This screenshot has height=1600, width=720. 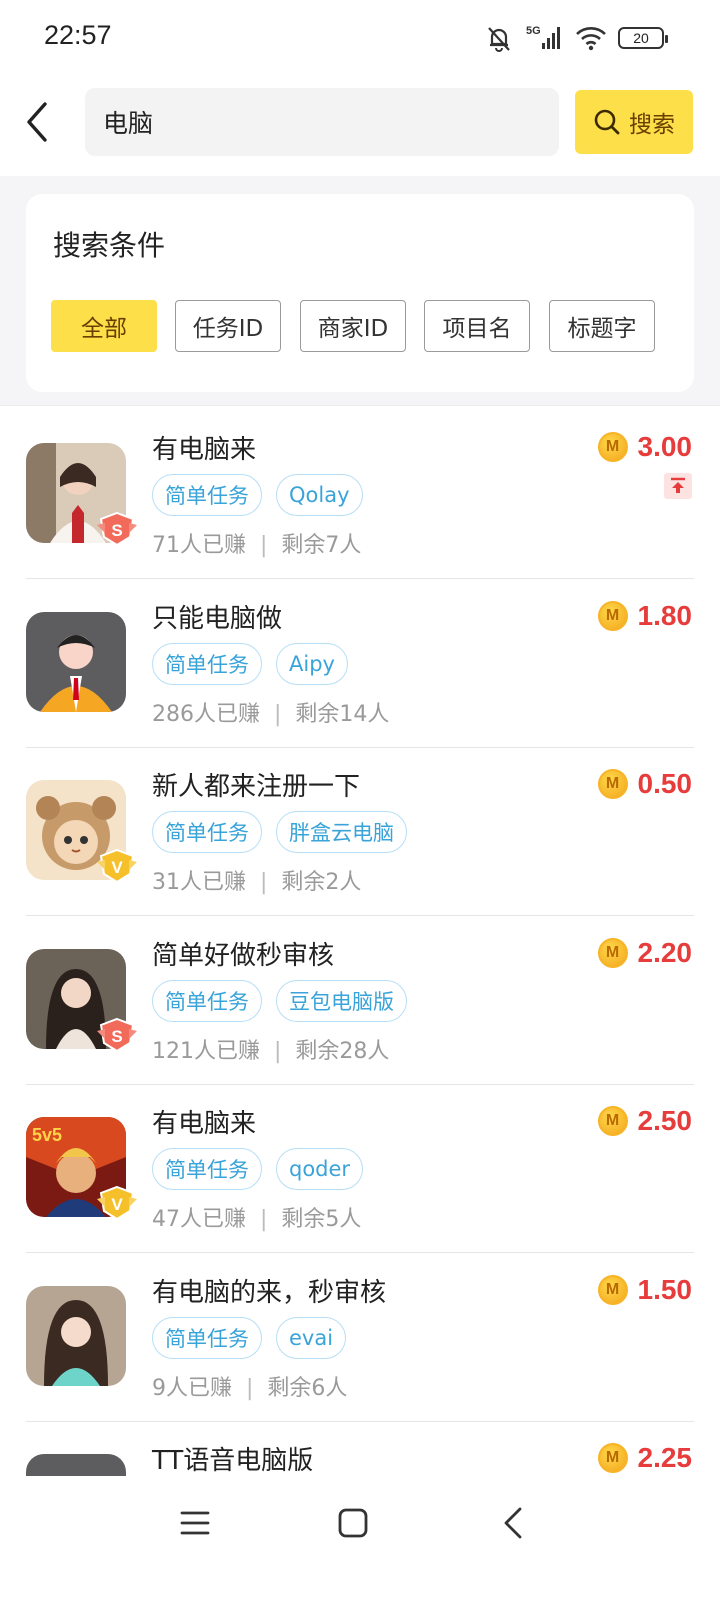 What do you see at coordinates (665, 615) in the screenshot?
I see `price-amount: 1.80` at bounding box center [665, 615].